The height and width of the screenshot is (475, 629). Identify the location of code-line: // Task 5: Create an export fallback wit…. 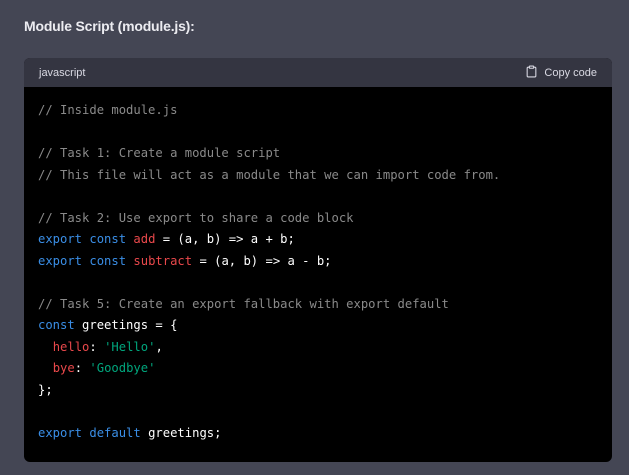
(318, 305).